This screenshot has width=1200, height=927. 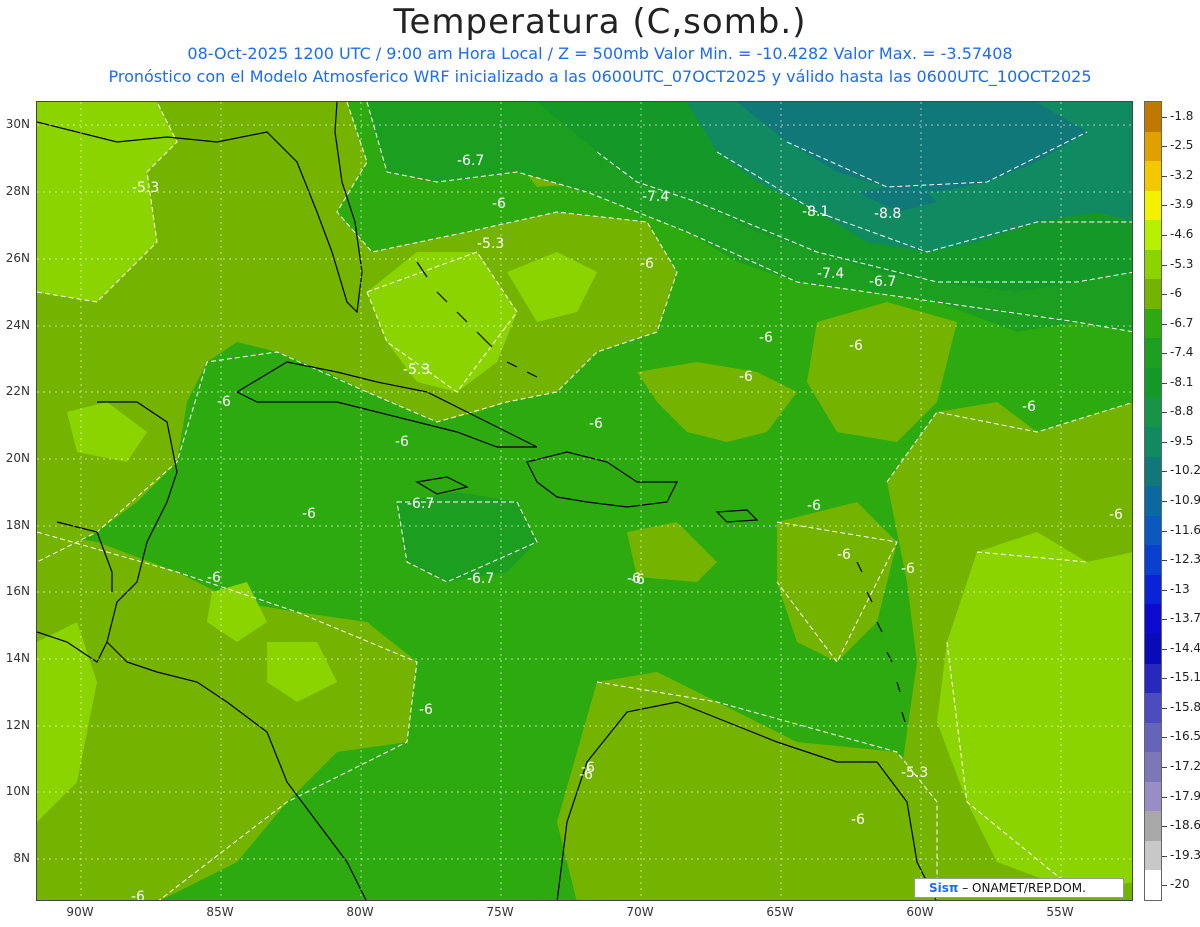 I want to click on lon-label: 55W, so click(x=1060, y=912).